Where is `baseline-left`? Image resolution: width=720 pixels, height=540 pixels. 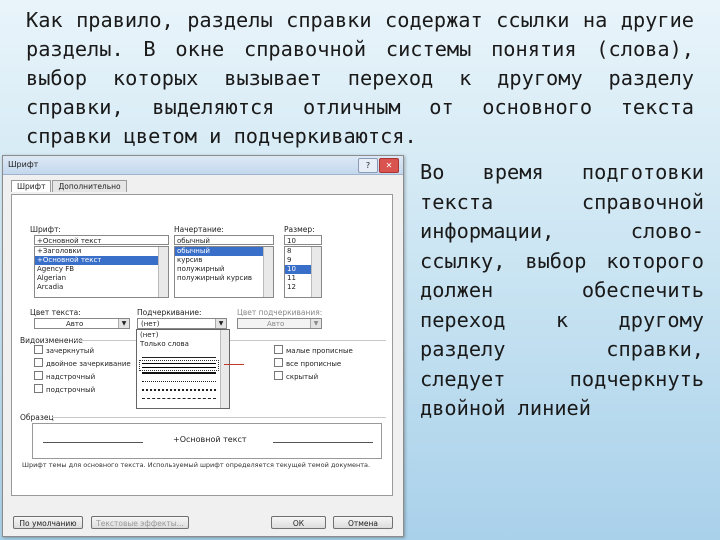
baseline-left is located at coordinates (93, 442).